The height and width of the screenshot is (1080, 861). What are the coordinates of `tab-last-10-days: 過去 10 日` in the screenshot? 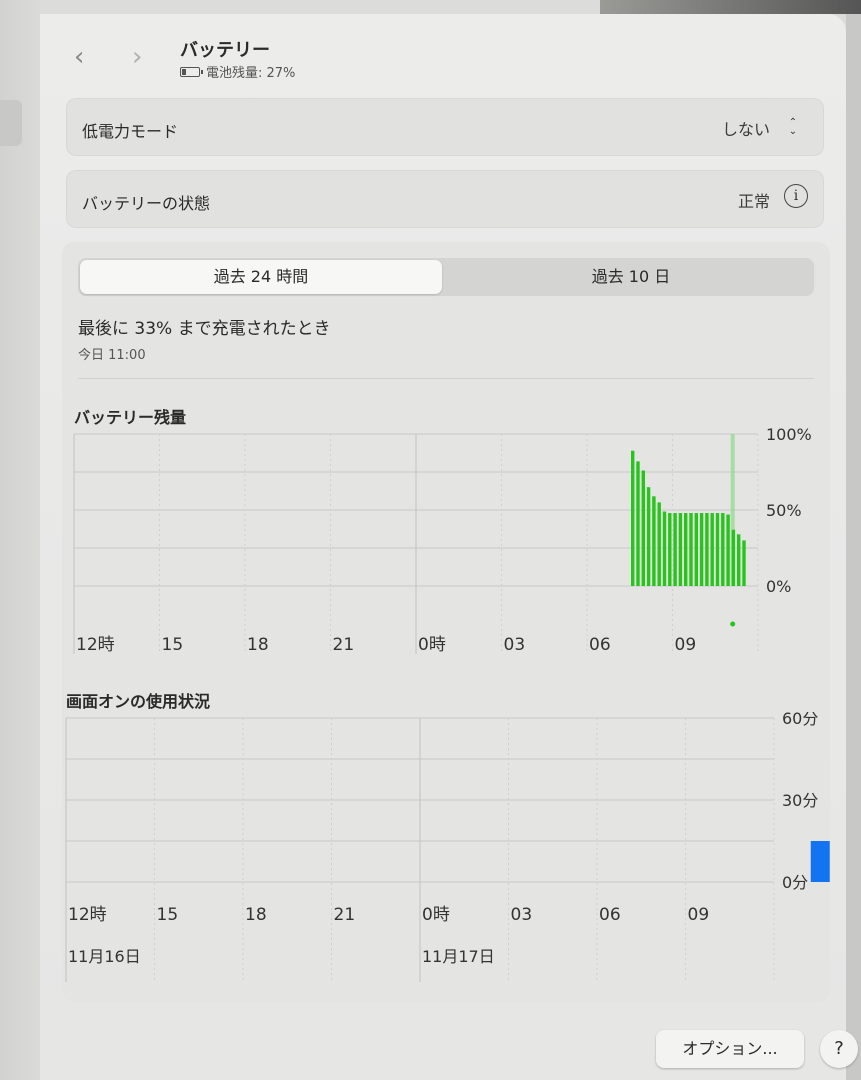 It's located at (631, 277).